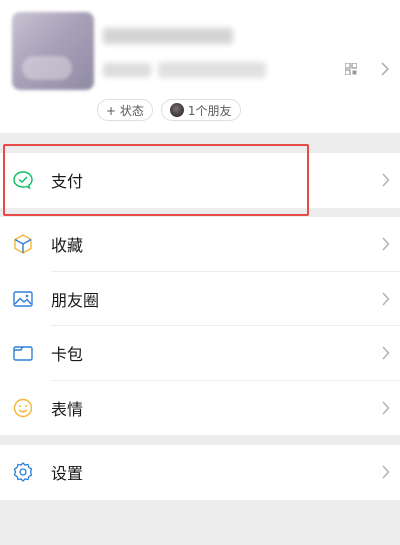  I want to click on menu-item-cards: 卡包, so click(200, 353).